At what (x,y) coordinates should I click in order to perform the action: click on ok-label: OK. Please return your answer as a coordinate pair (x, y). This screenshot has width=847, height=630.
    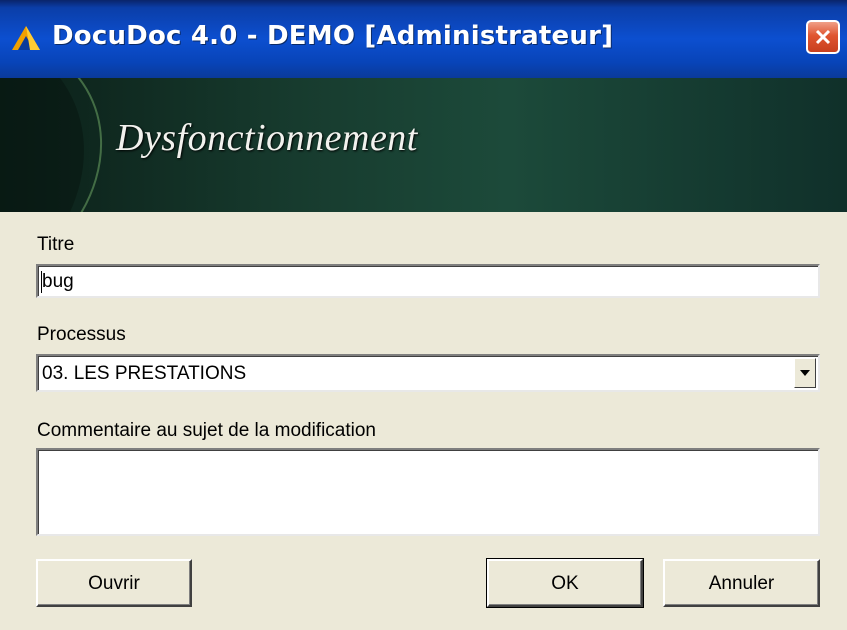
    Looking at the image, I should click on (565, 583).